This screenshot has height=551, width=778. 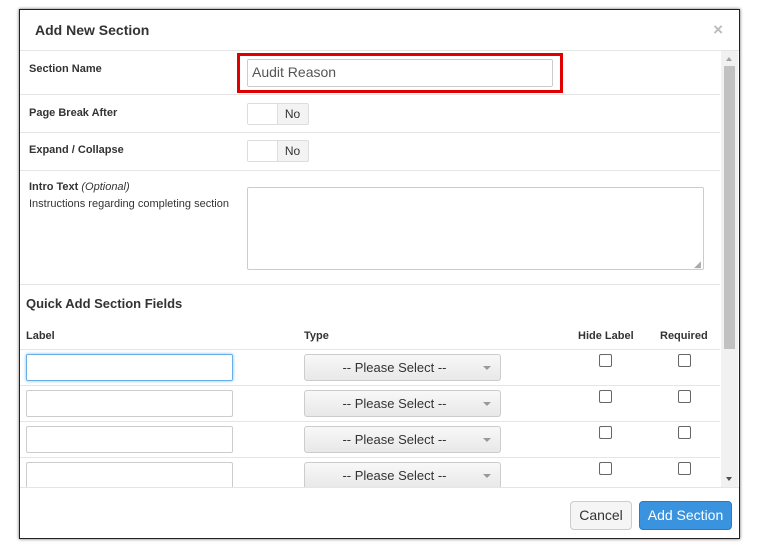 What do you see at coordinates (79, 187) in the screenshot?
I see `intro-text-label: Intro Text (Optional)` at bounding box center [79, 187].